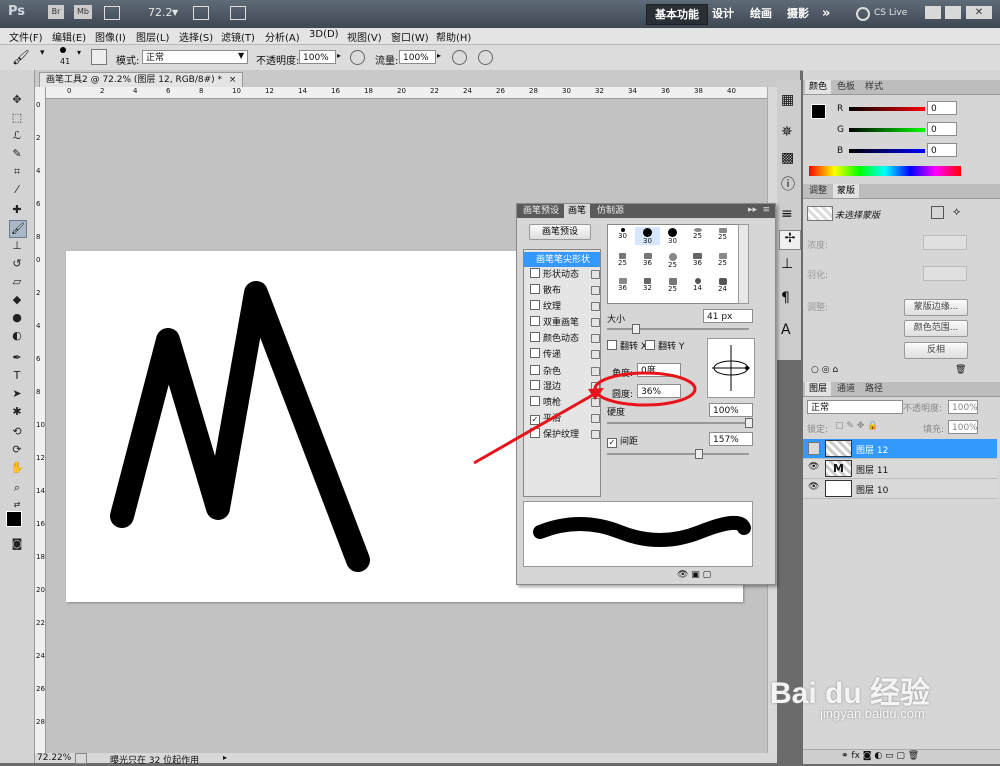 This screenshot has width=1000, height=766. What do you see at coordinates (566, 402) in the screenshot?
I see `option-row: 喷枪` at bounding box center [566, 402].